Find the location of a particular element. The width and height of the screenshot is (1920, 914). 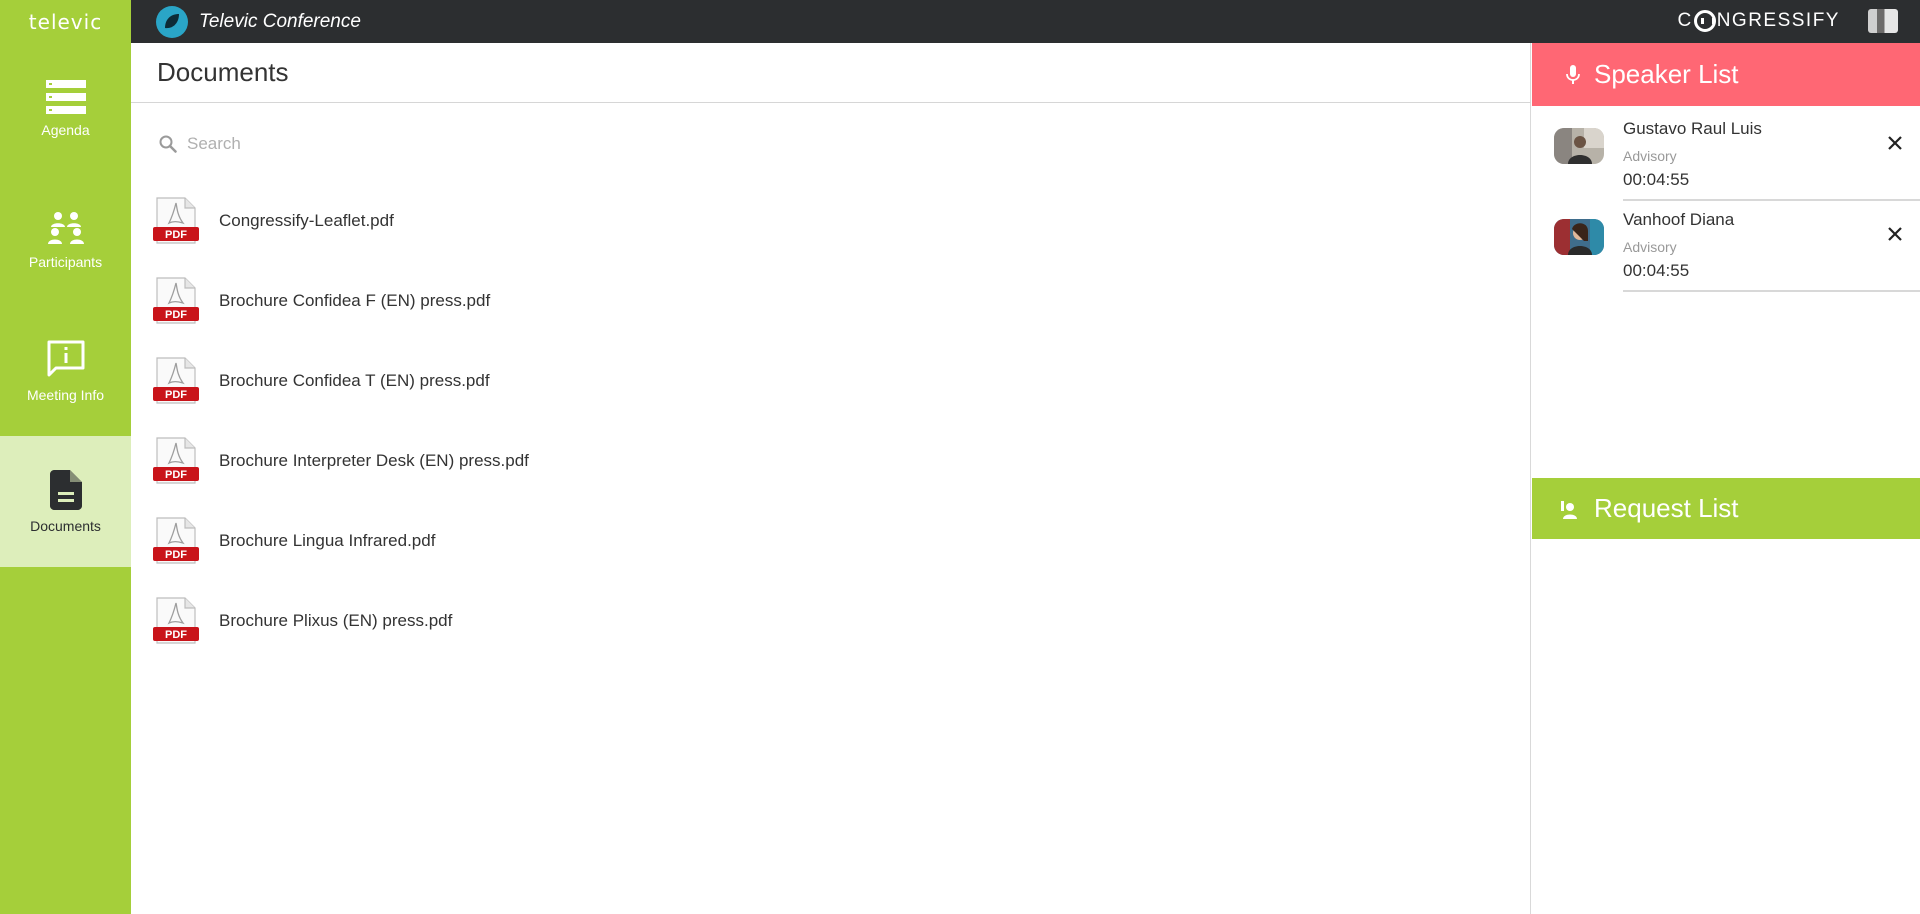

document-name: Brochure Confidea F (EN) press.pdf is located at coordinates (355, 300).